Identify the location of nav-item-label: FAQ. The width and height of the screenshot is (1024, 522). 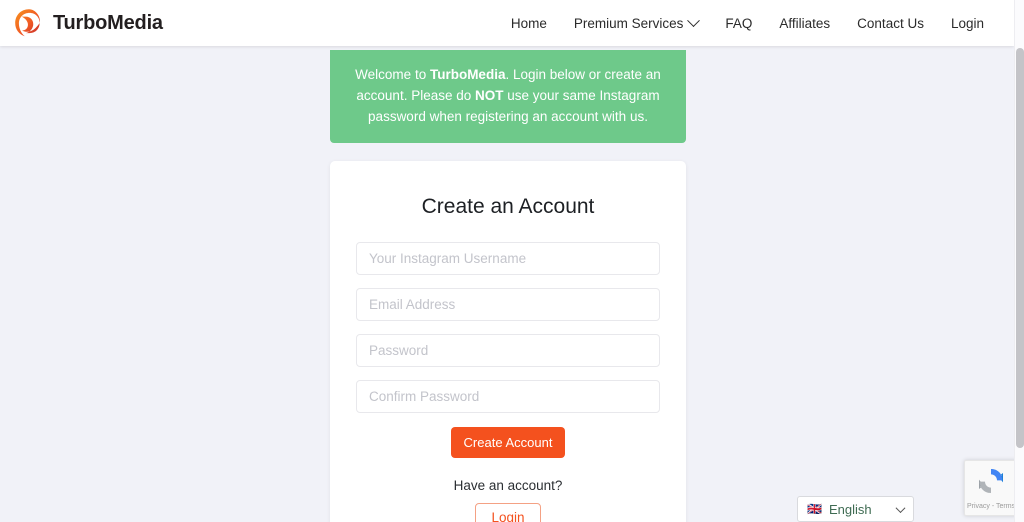
(739, 23).